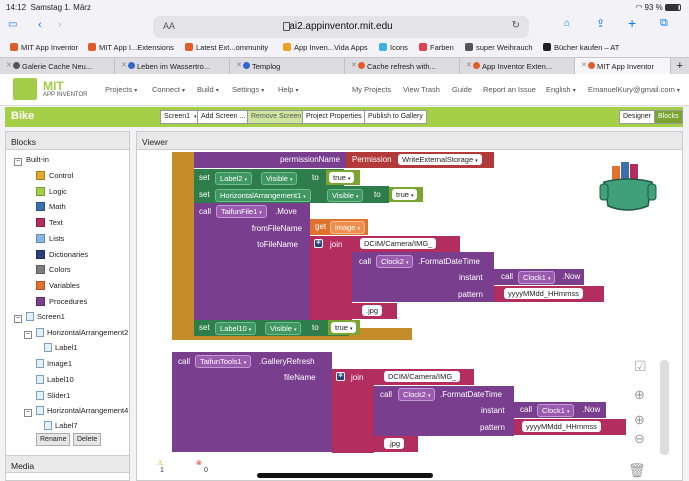 The image size is (689, 481). I want to click on component-dropdown: Label10 ▾, so click(236, 328).